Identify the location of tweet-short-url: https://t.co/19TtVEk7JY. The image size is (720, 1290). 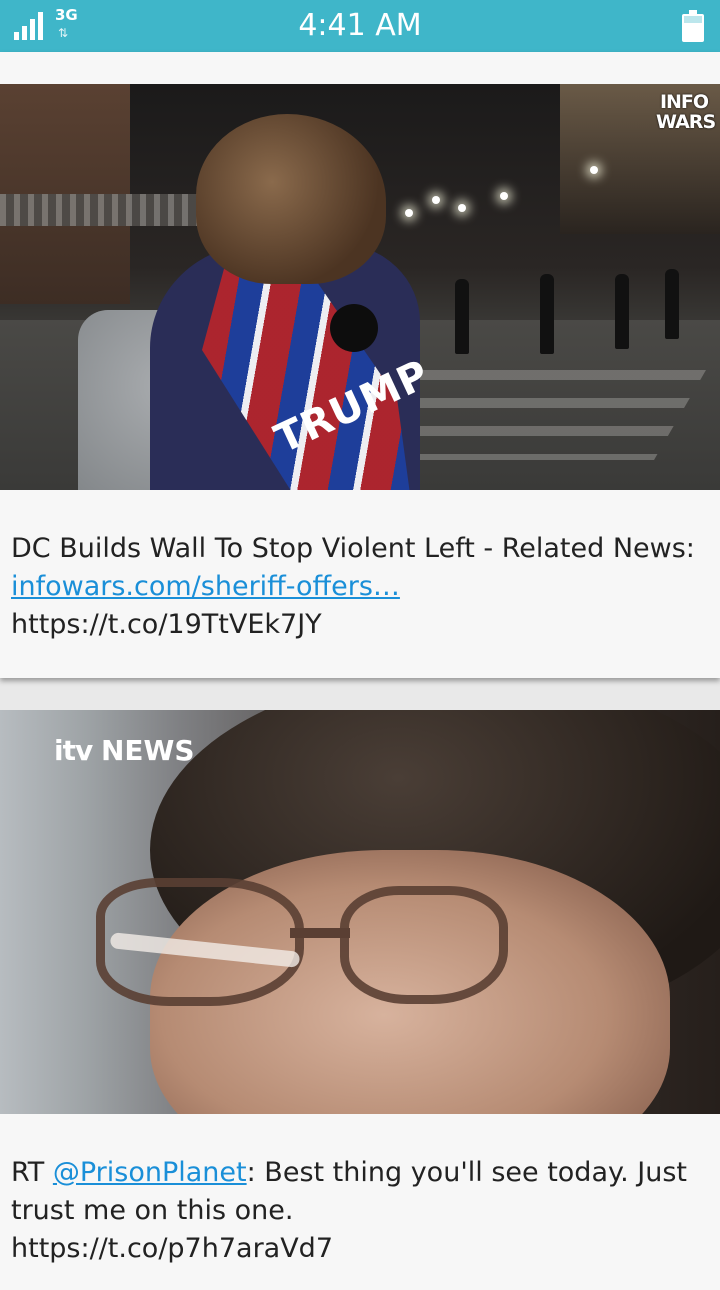
(166, 624).